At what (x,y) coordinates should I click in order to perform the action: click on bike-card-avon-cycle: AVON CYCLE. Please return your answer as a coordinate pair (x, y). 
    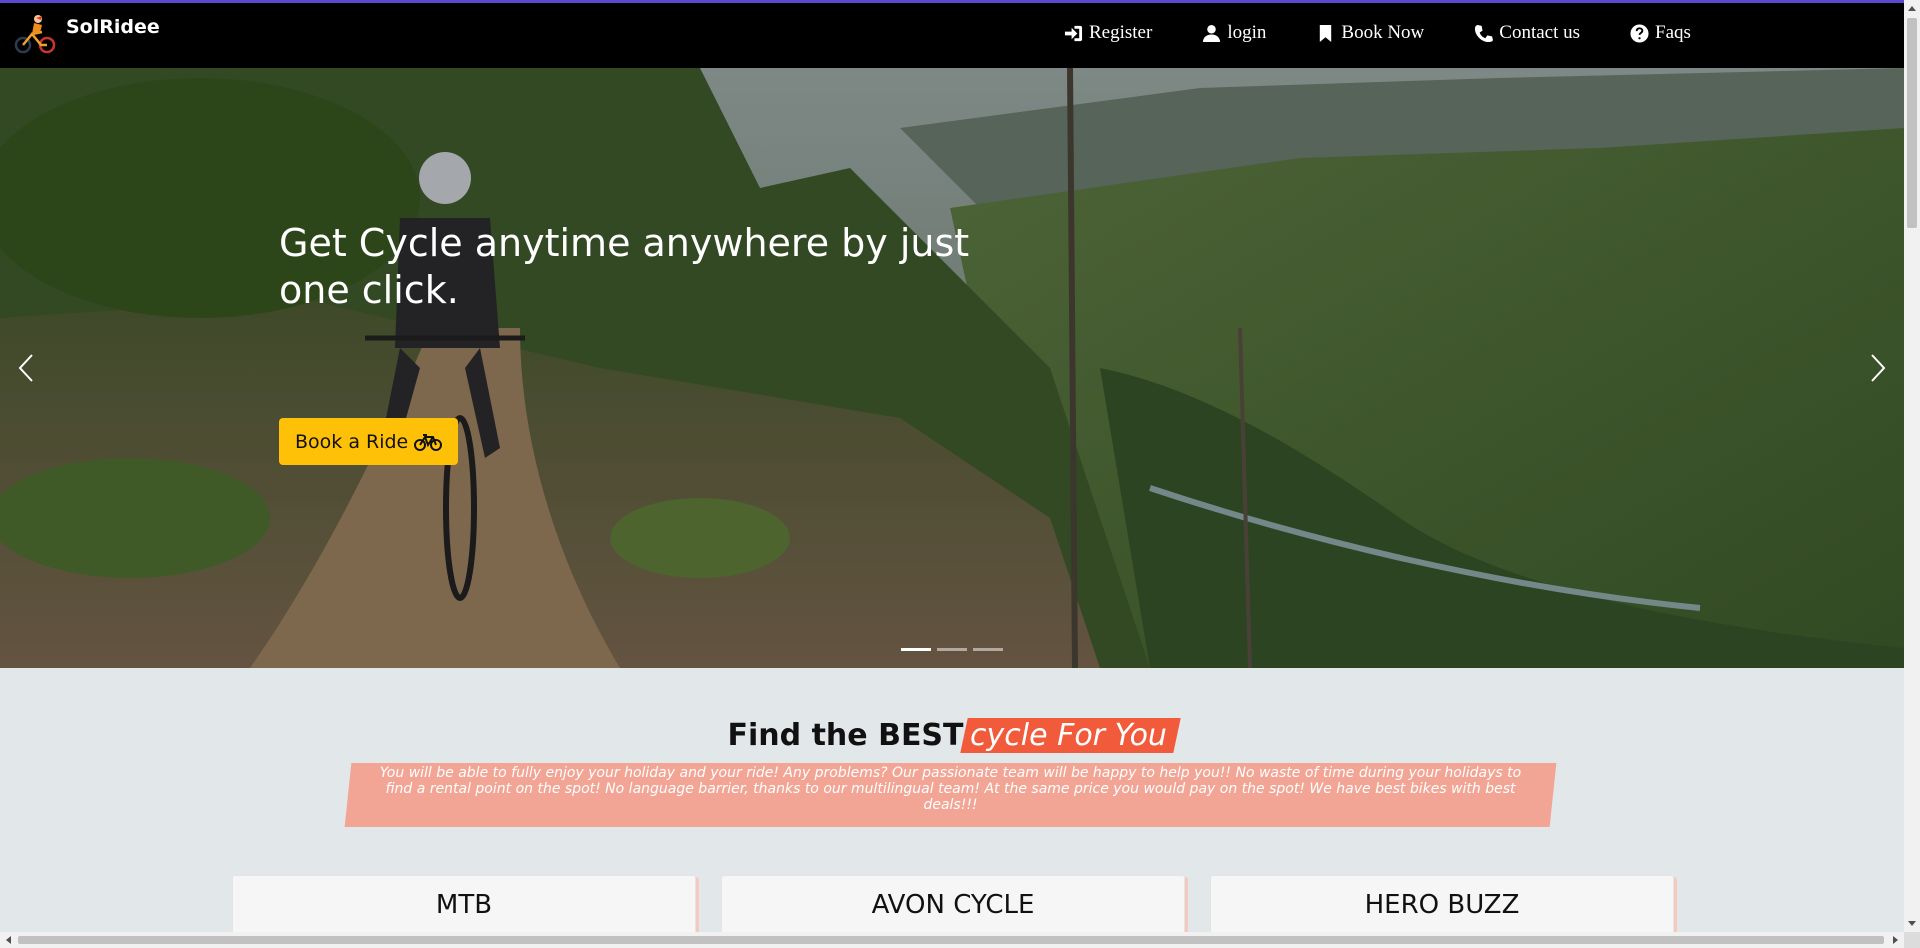
    Looking at the image, I should click on (953, 905).